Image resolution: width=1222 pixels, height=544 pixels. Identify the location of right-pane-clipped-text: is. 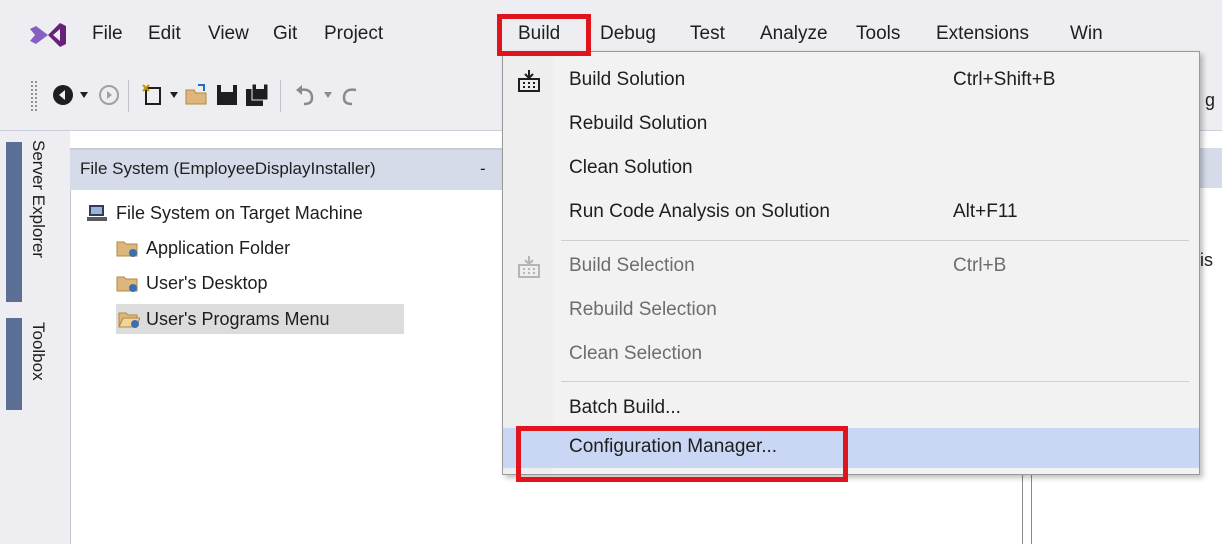
(1206, 260).